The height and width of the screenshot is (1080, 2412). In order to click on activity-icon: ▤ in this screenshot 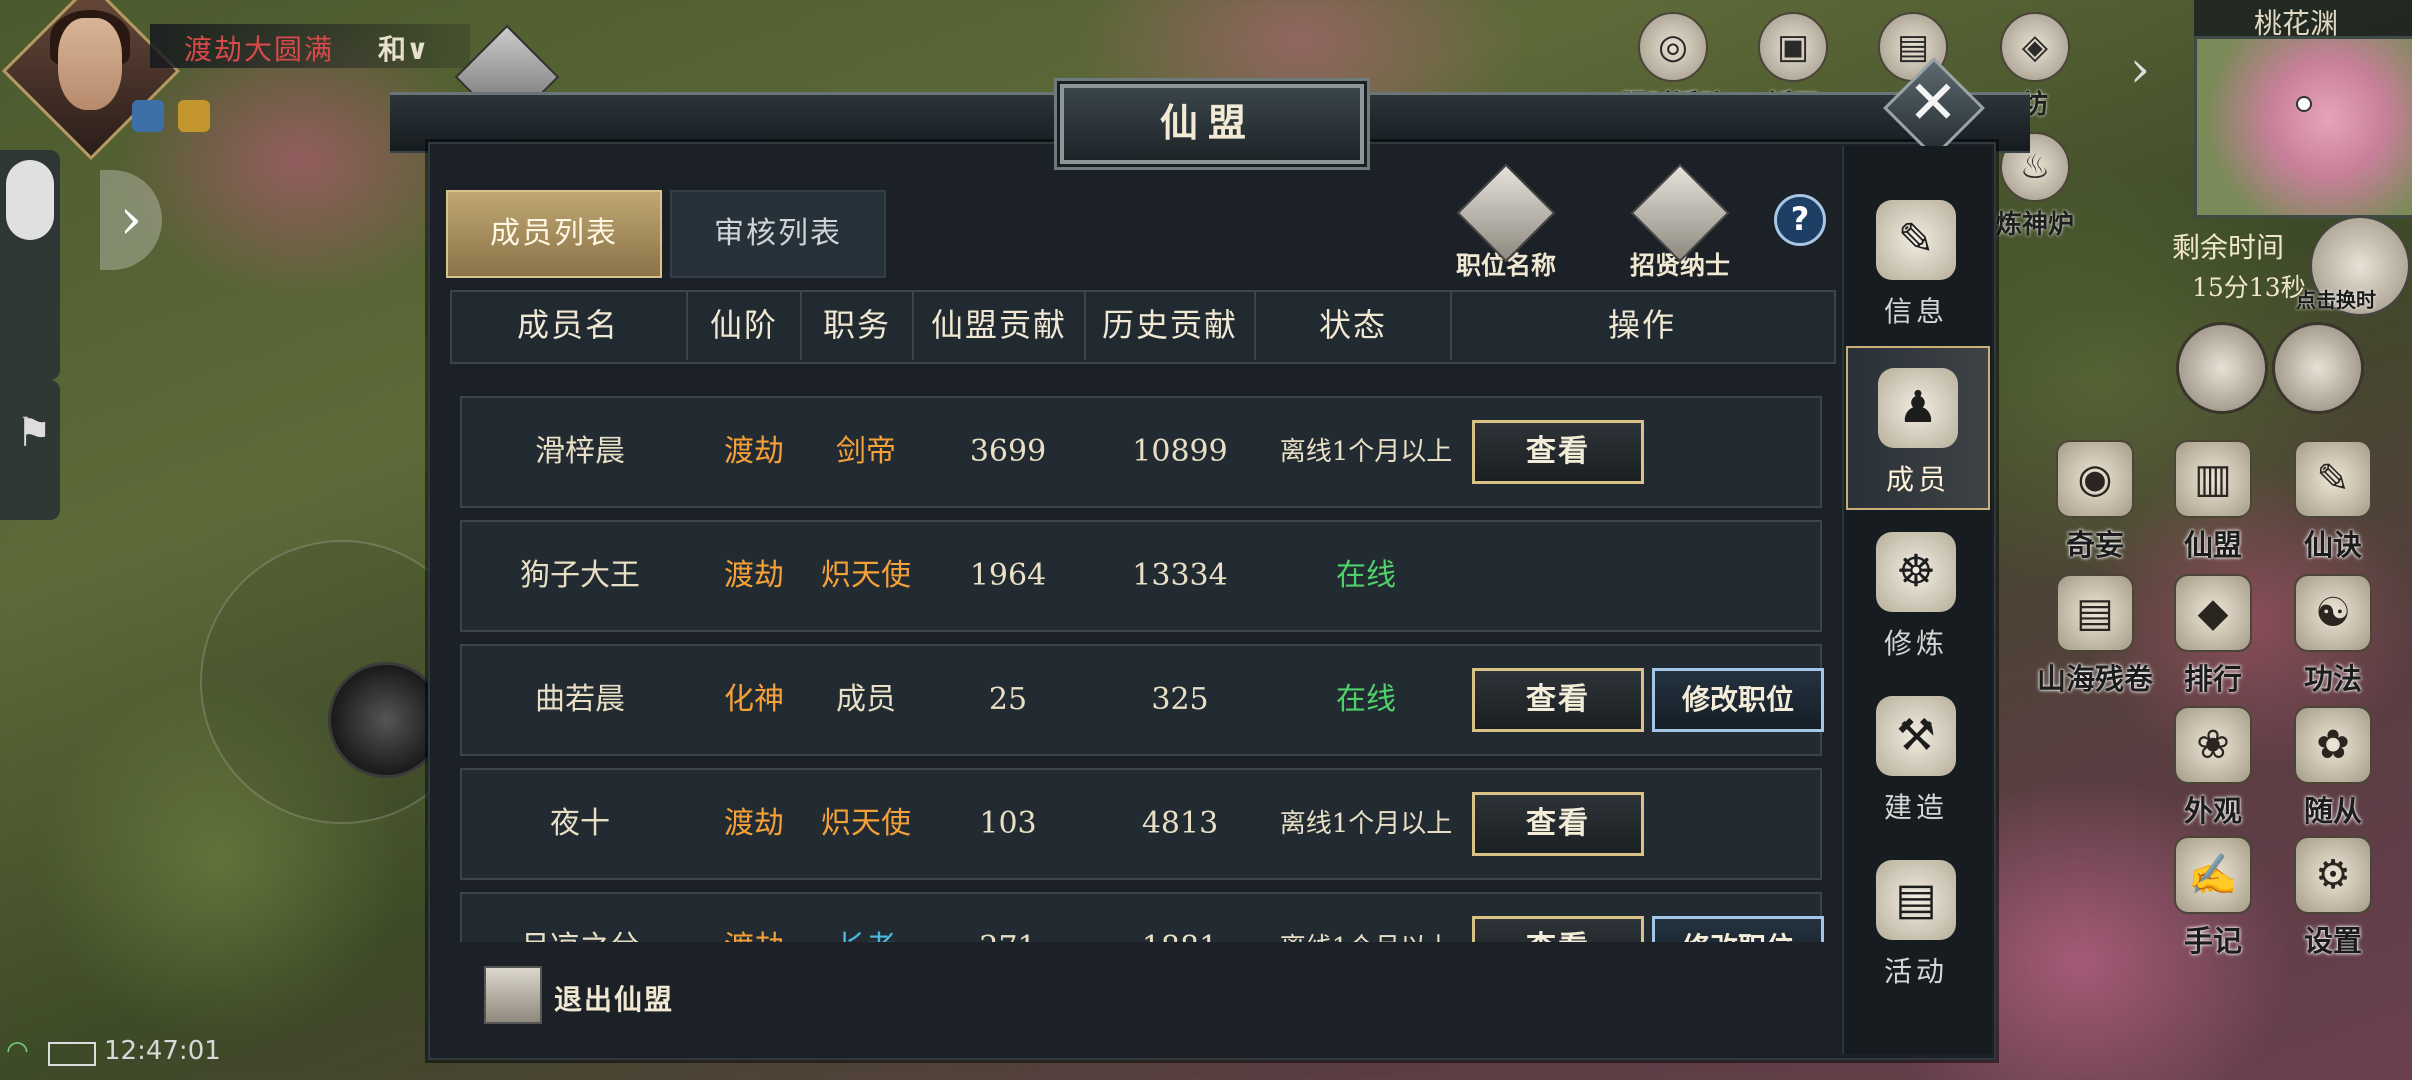, I will do `click(1916, 900)`.